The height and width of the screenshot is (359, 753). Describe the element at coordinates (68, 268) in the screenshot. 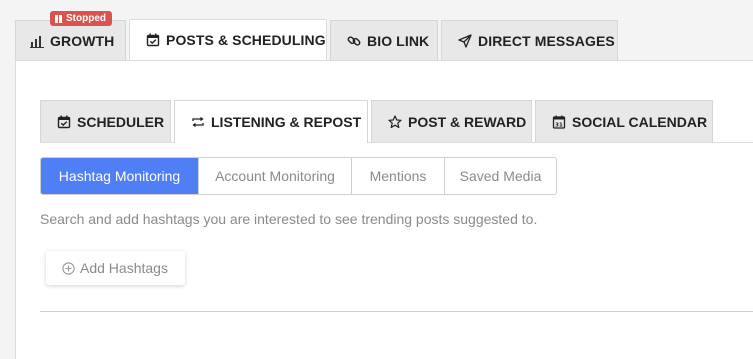

I see `plus-circle-icon` at that location.